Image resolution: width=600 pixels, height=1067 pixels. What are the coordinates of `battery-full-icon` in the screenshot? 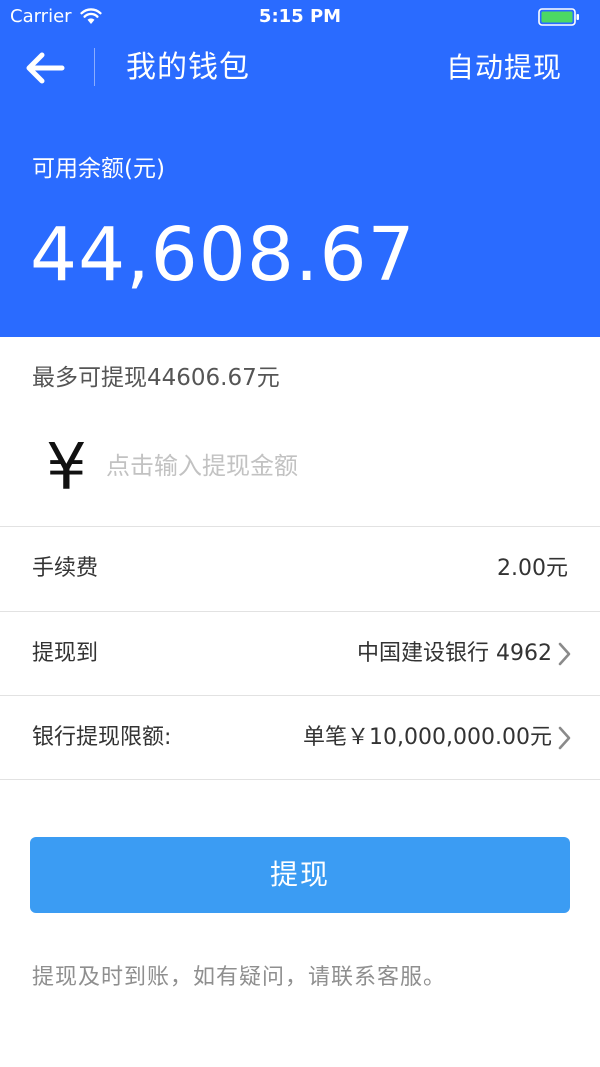 It's located at (559, 17).